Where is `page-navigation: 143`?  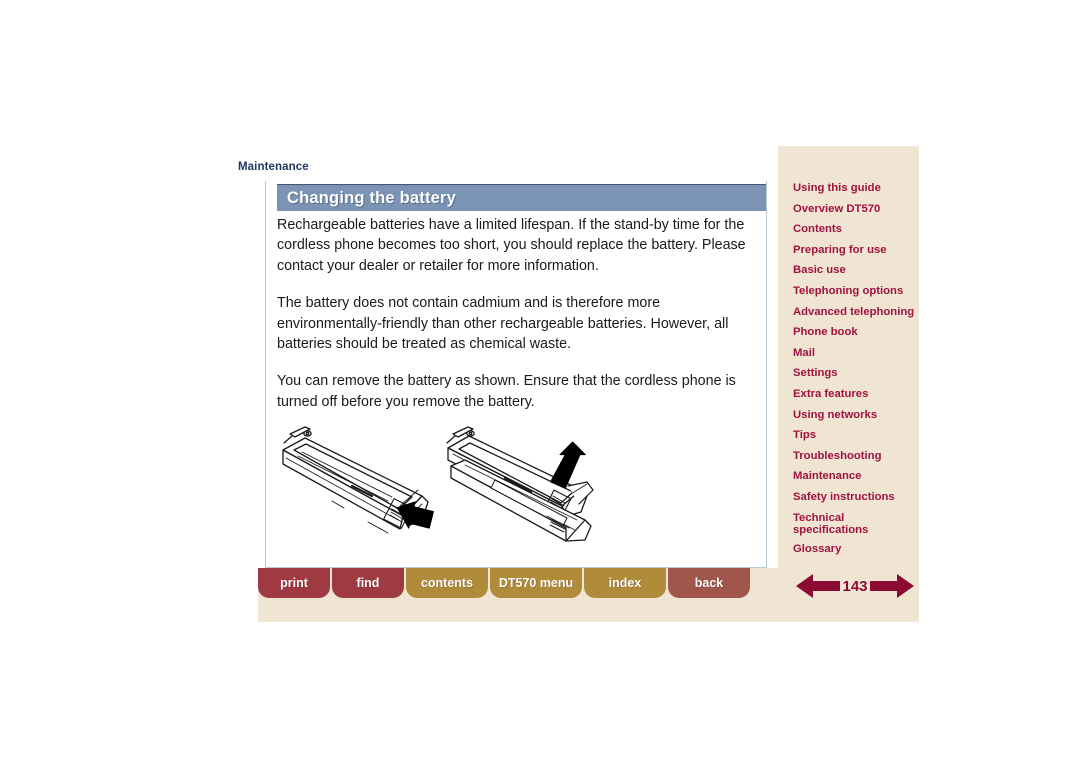
page-navigation: 143 is located at coordinates (855, 586).